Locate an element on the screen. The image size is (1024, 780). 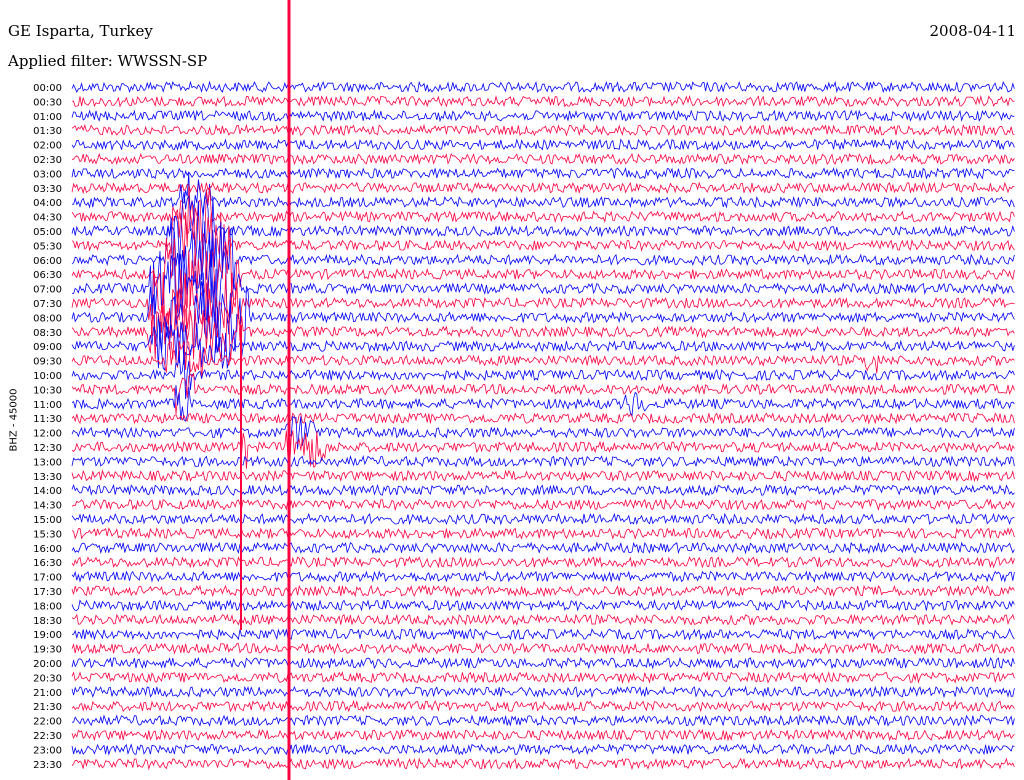
row-label: 14:00 is located at coordinates (47, 491).